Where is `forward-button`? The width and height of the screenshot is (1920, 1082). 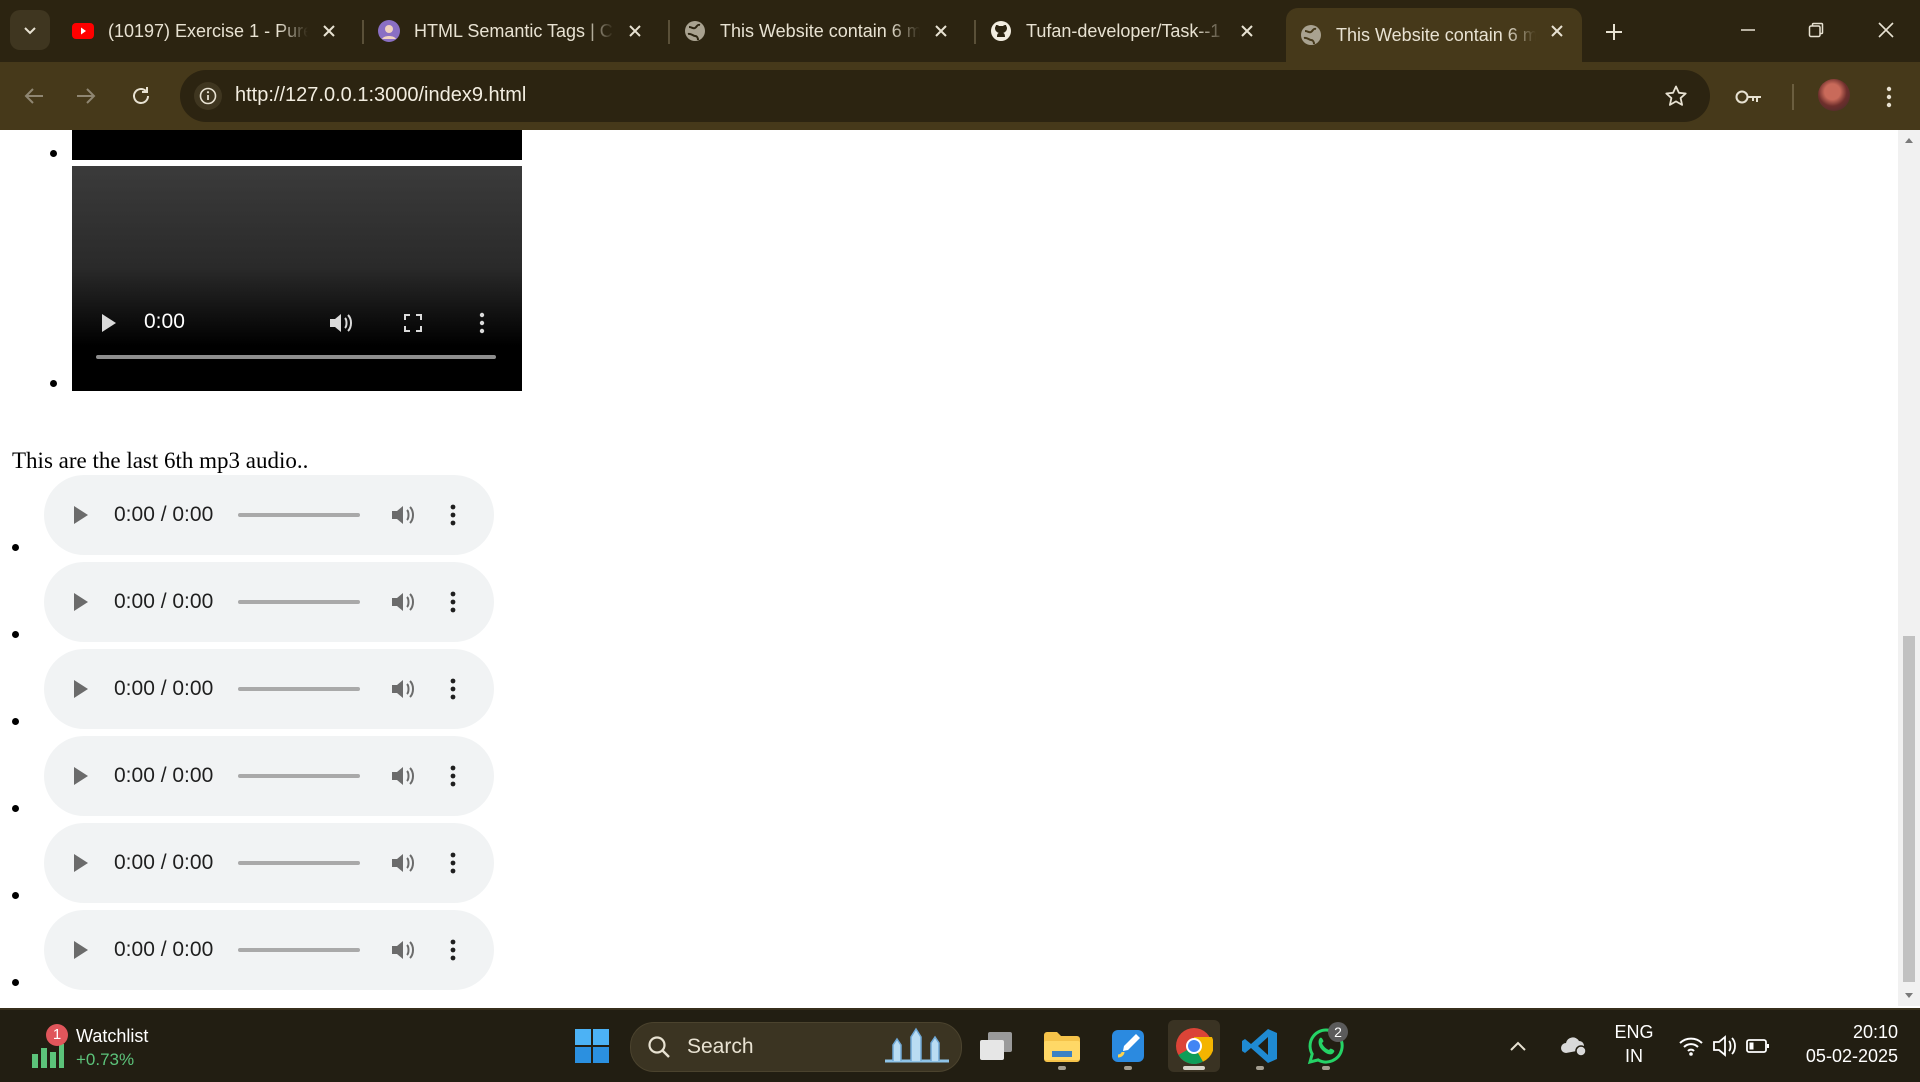
forward-button is located at coordinates (86, 96).